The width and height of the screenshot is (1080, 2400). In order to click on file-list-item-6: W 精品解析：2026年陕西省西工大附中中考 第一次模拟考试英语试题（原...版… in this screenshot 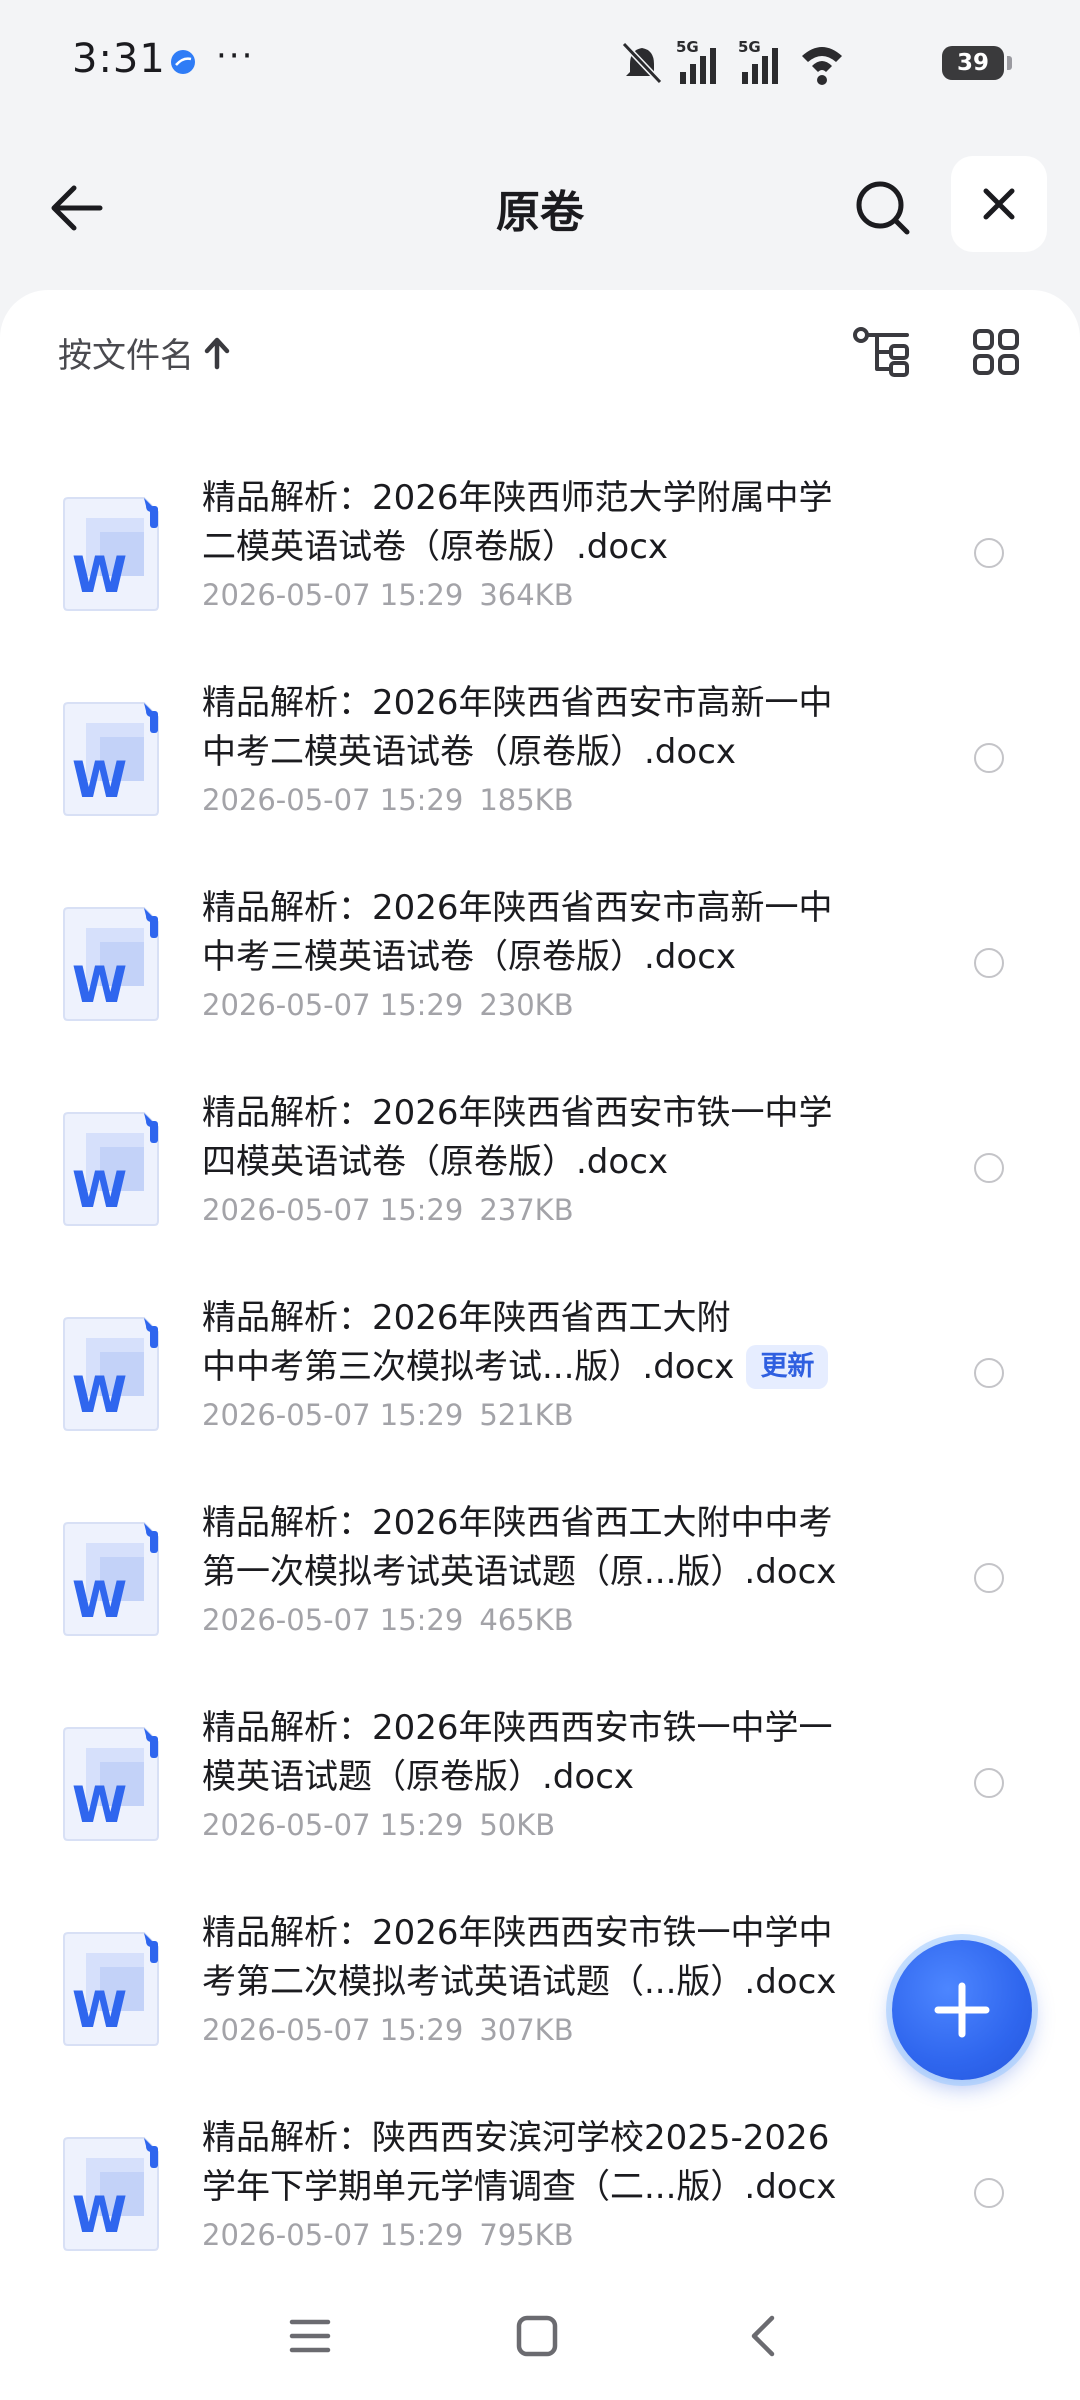, I will do `click(540, 1583)`.